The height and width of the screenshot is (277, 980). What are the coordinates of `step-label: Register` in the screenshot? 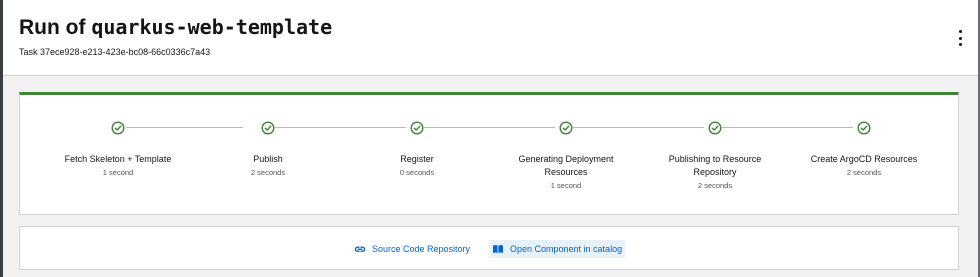 It's located at (417, 159).